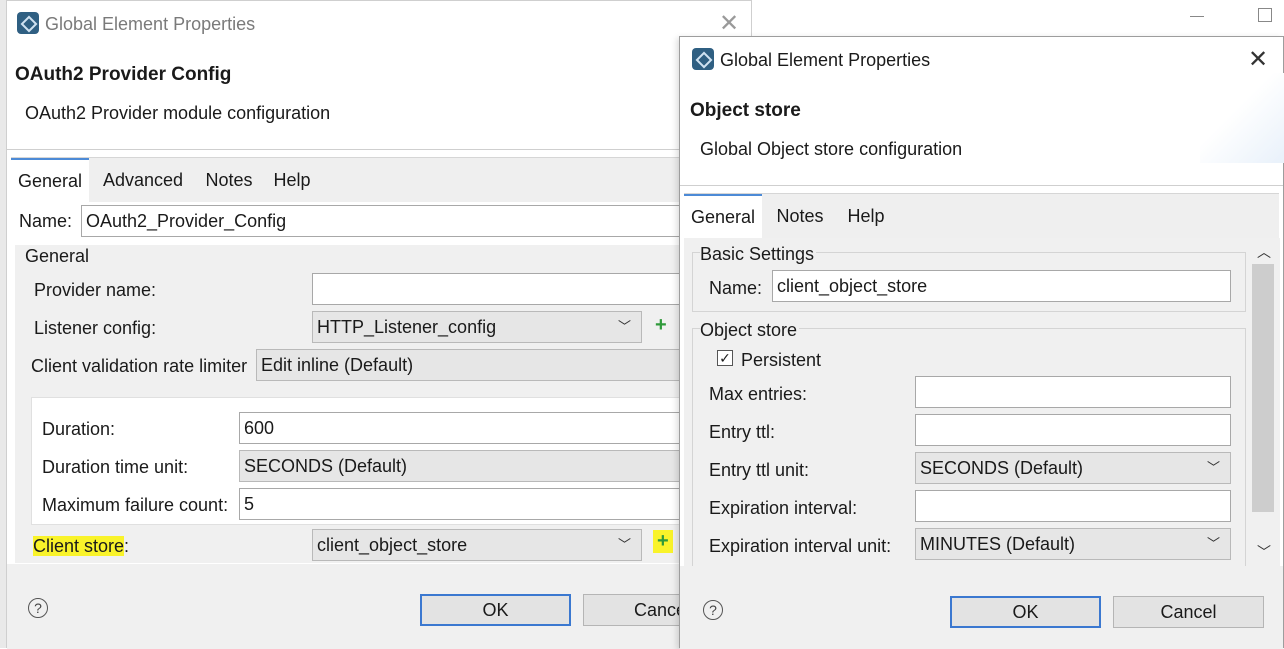 This screenshot has width=1284, height=649. What do you see at coordinates (1188, 612) in the screenshot?
I see `cancel-button: Cancel` at bounding box center [1188, 612].